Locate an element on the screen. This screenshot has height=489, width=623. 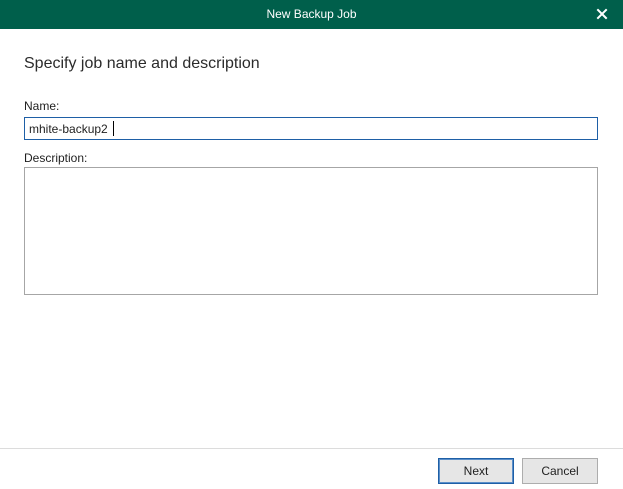
name-input is located at coordinates (311, 128).